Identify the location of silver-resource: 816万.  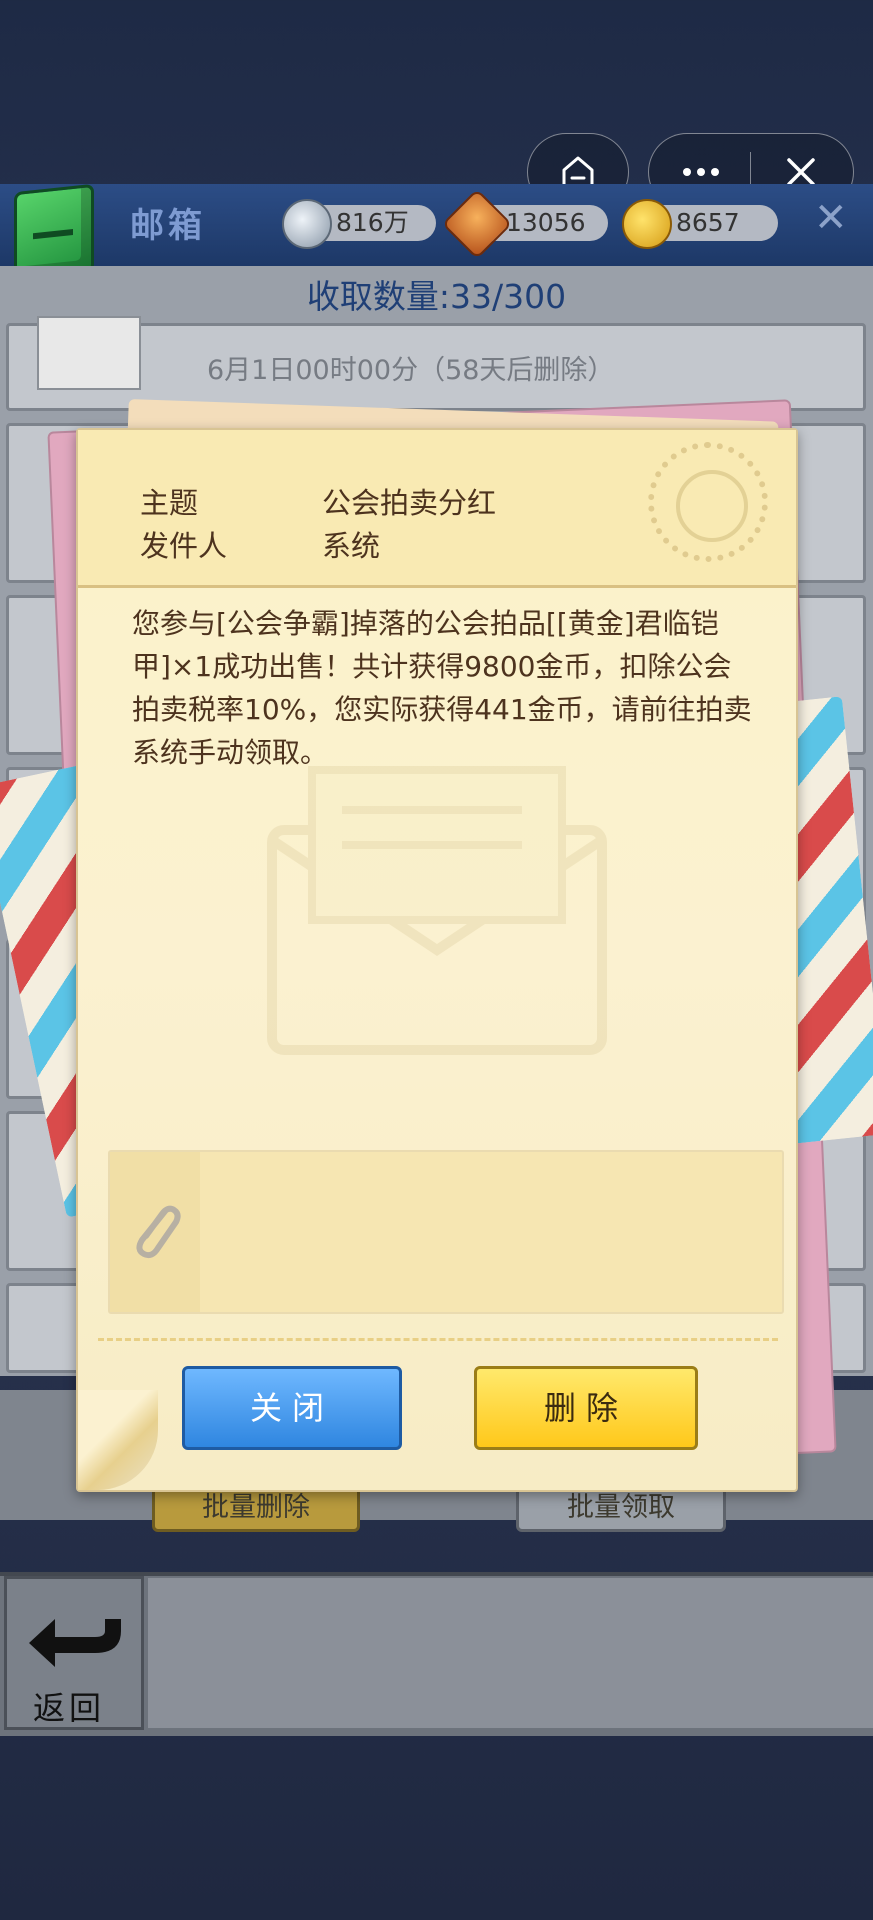
(359, 224).